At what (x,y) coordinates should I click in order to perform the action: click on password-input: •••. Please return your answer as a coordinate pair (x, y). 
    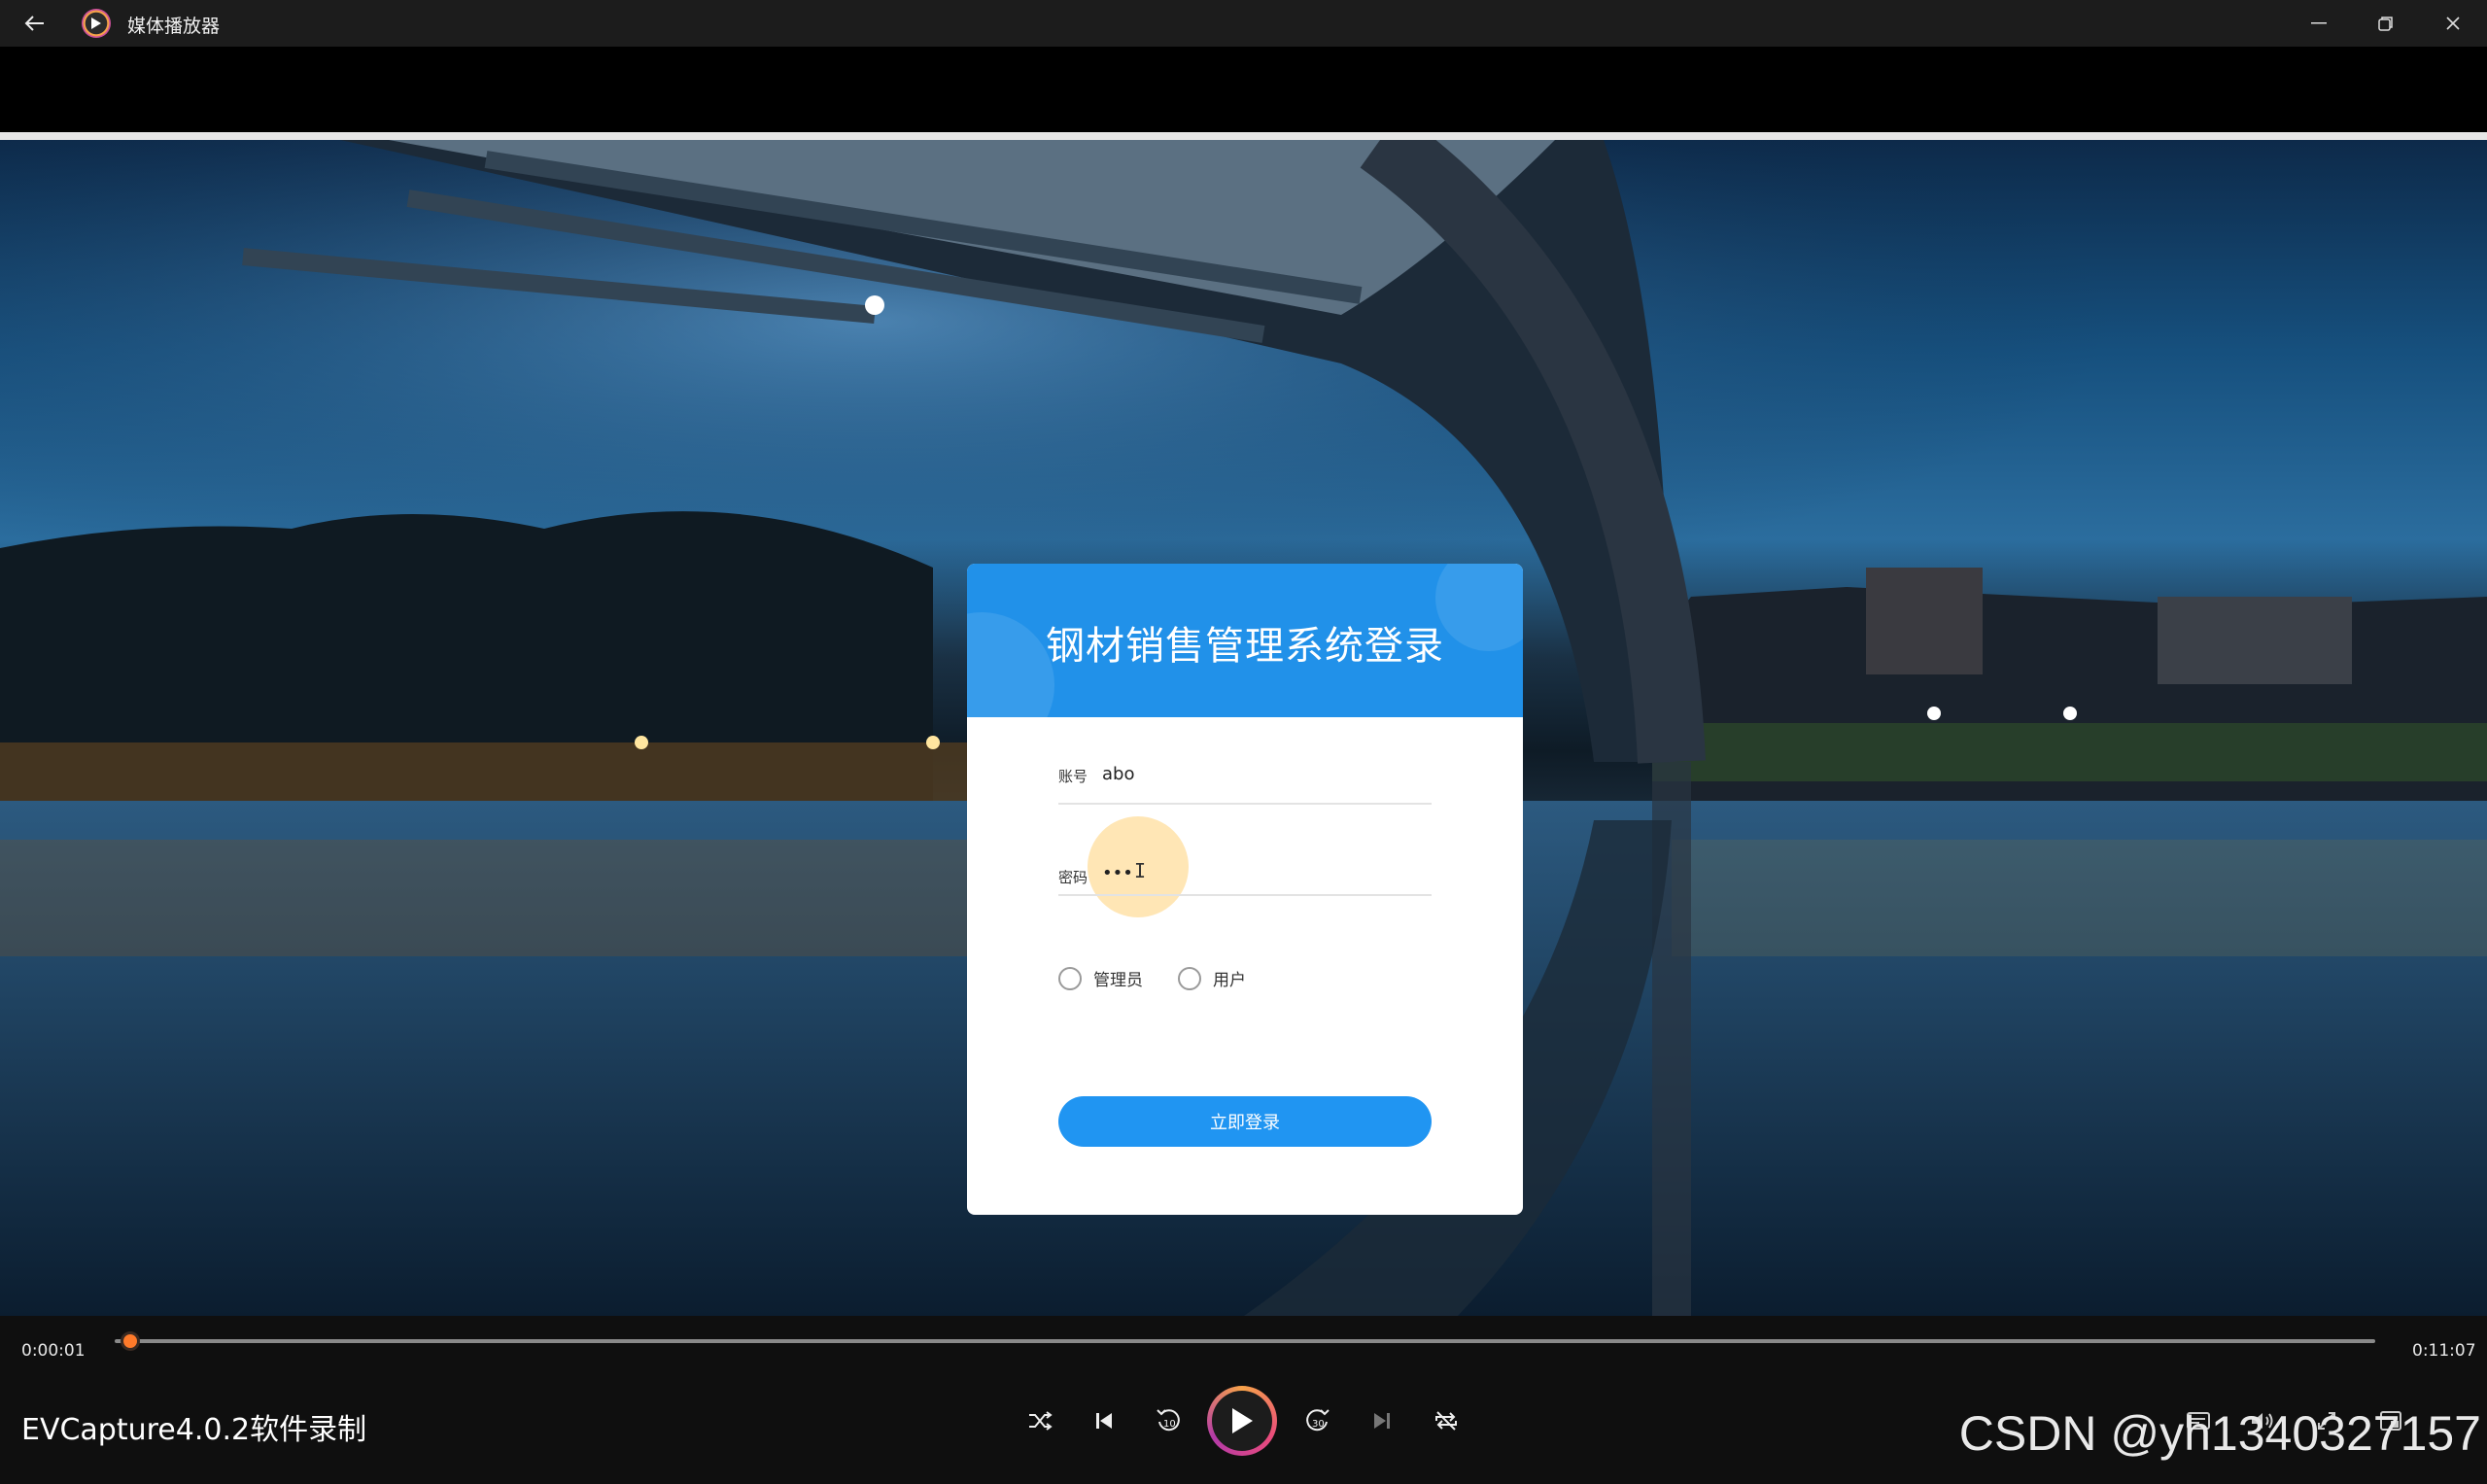
    Looking at the image, I should click on (1118, 873).